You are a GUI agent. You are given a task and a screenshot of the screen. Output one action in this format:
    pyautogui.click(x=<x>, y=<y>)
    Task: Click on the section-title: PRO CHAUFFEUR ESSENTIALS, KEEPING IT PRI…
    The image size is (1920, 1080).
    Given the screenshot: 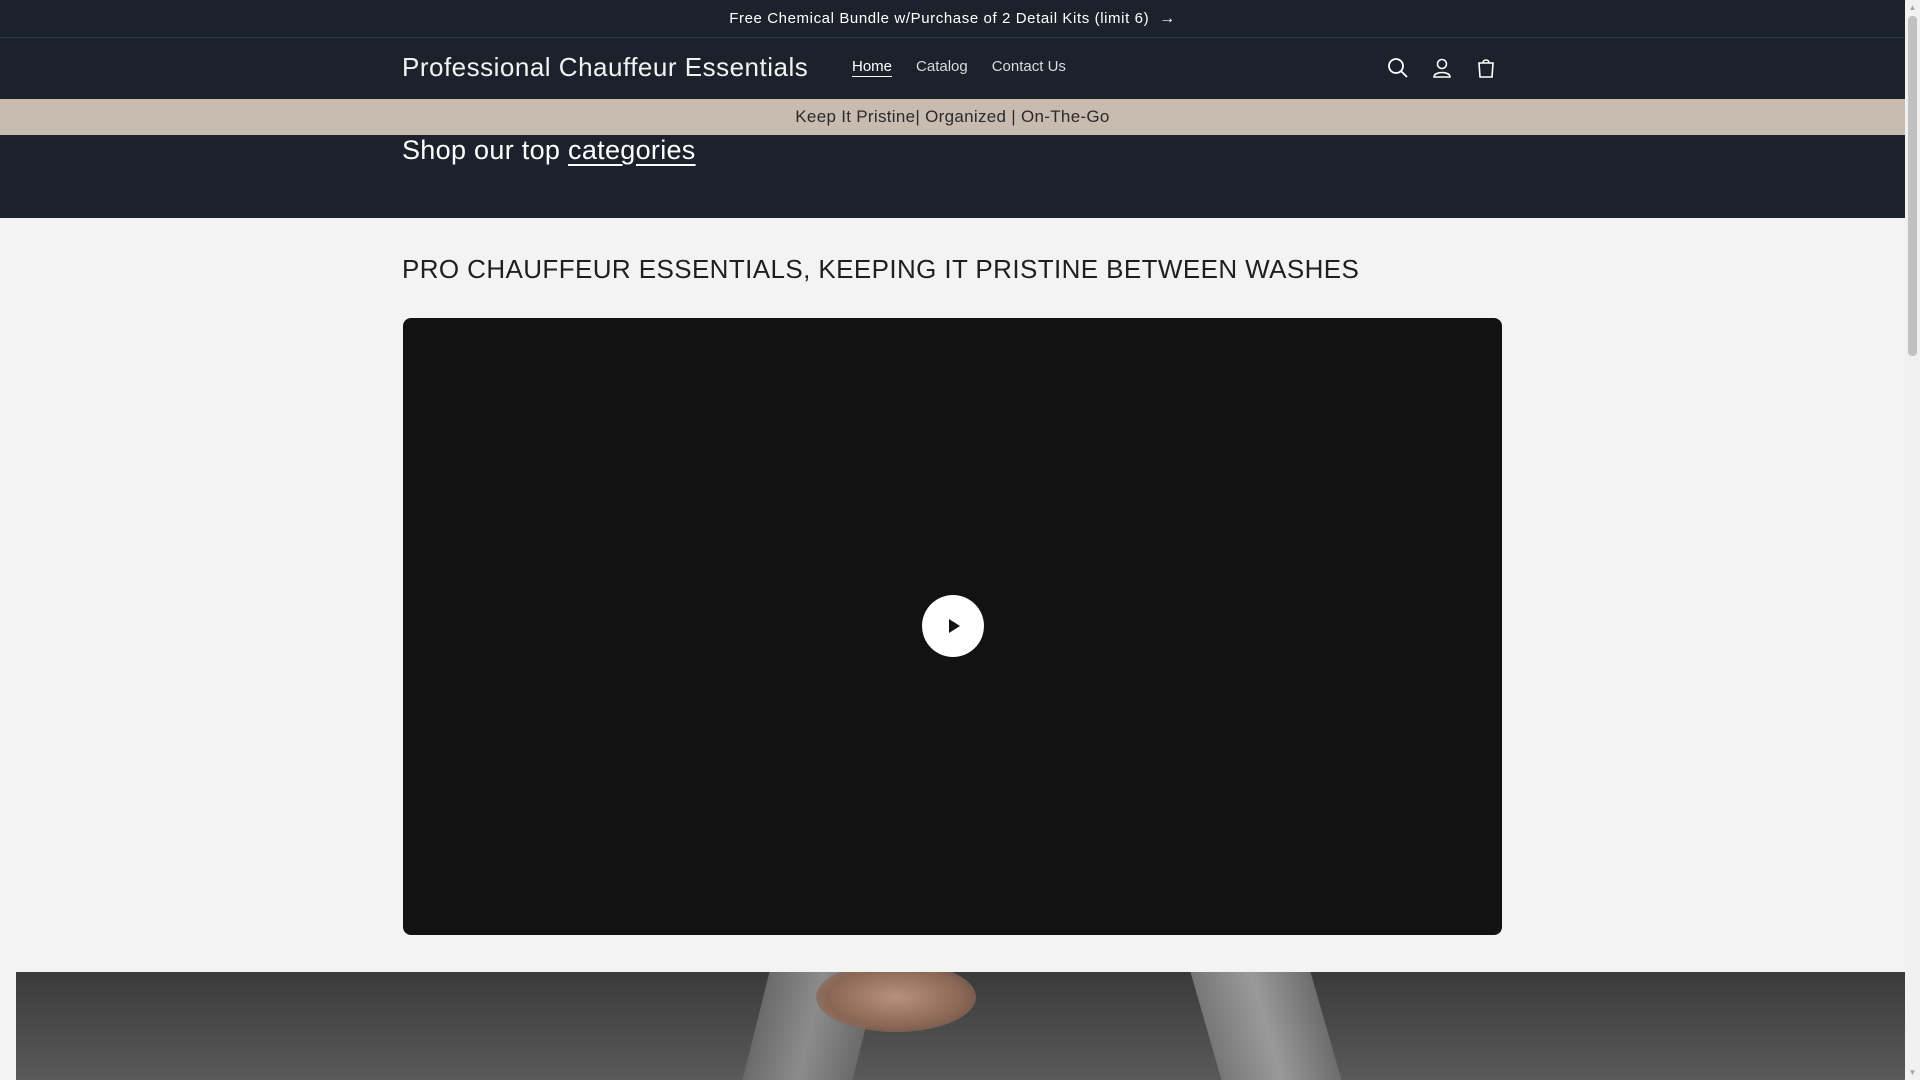 What is the action you would take?
    pyautogui.click(x=881, y=269)
    